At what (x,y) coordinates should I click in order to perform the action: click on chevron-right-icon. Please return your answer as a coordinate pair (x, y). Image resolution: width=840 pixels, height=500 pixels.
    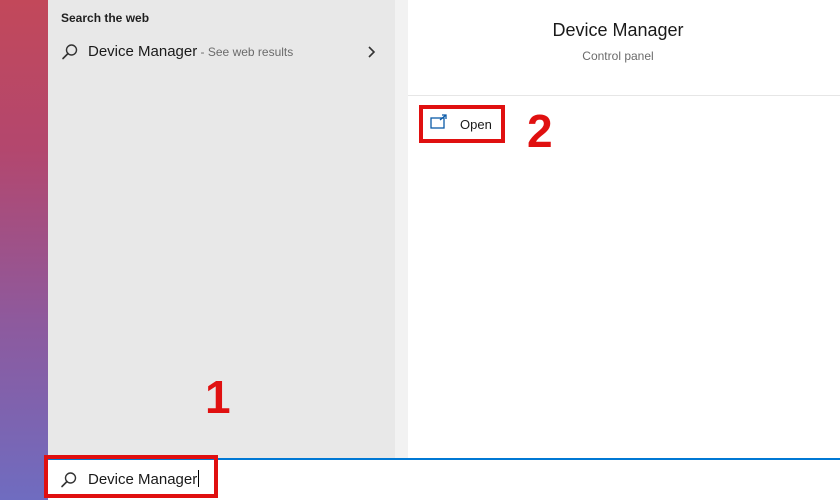
    Looking at the image, I should click on (372, 52).